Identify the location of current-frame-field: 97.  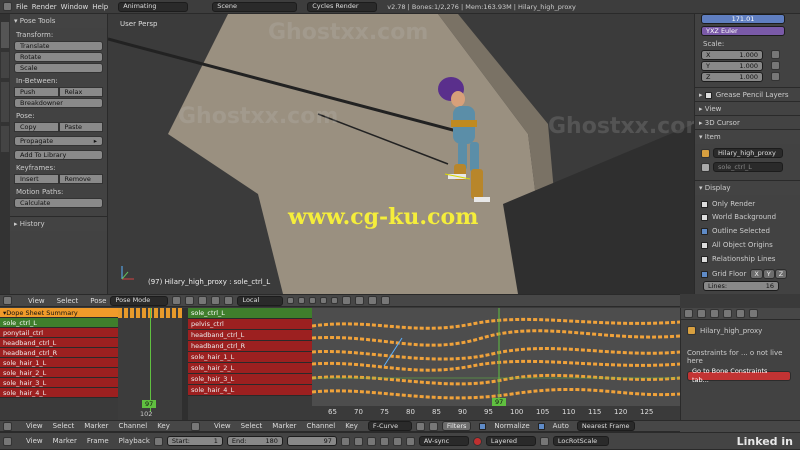
(311, 441).